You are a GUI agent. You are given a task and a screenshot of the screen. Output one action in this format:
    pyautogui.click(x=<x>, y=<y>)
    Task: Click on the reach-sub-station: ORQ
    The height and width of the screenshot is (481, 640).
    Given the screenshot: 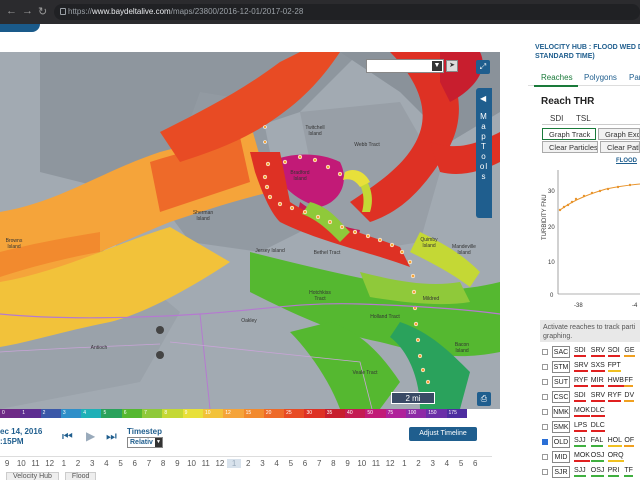 What is the action you would take?
    pyautogui.click(x=615, y=457)
    